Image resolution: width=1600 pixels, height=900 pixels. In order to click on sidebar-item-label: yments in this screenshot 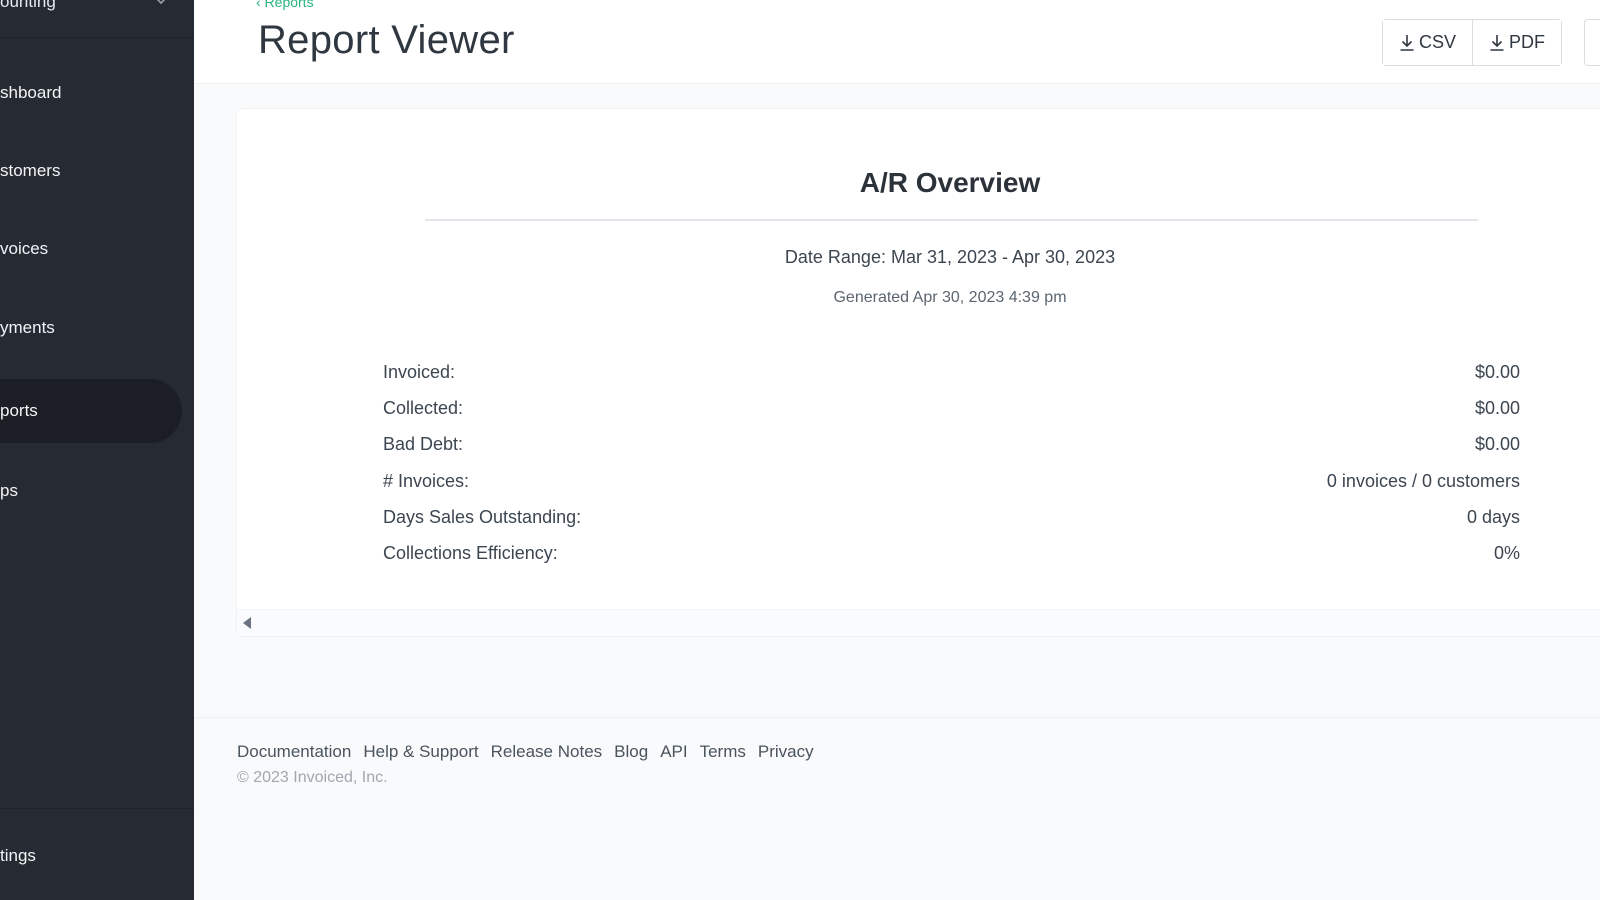, I will do `click(27, 327)`.